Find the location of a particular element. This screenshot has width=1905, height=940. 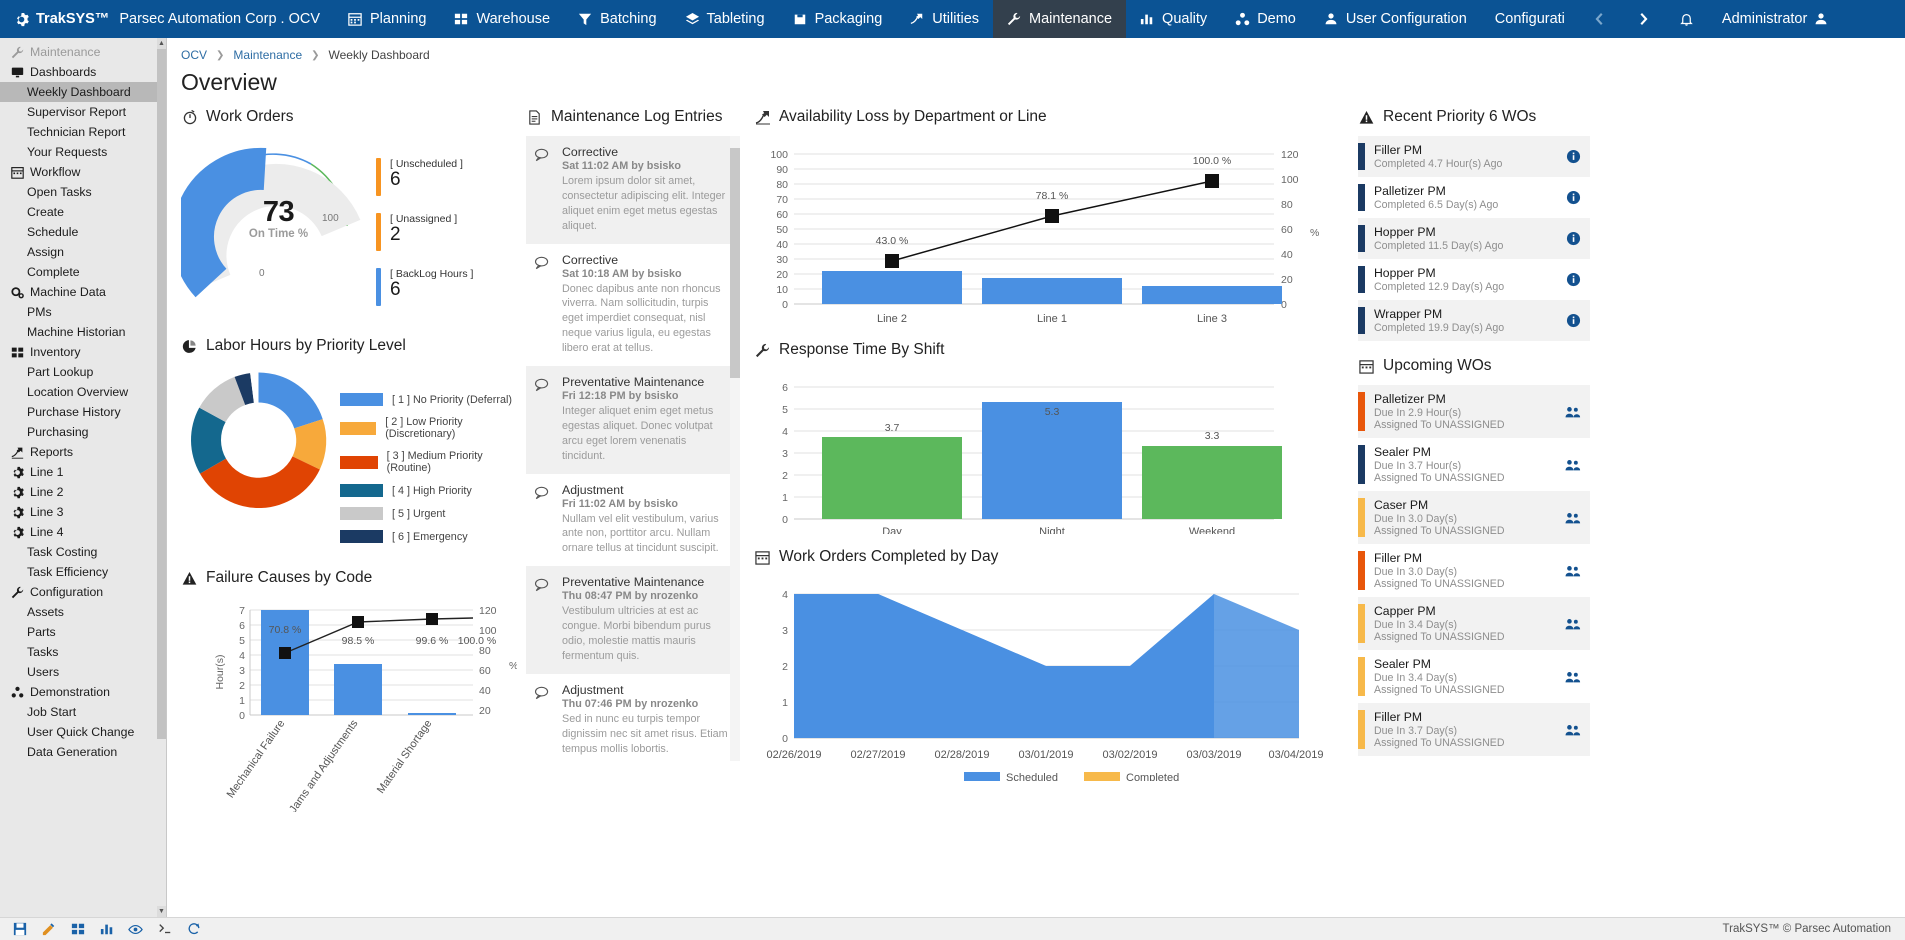

save-icon is located at coordinates (19, 929).